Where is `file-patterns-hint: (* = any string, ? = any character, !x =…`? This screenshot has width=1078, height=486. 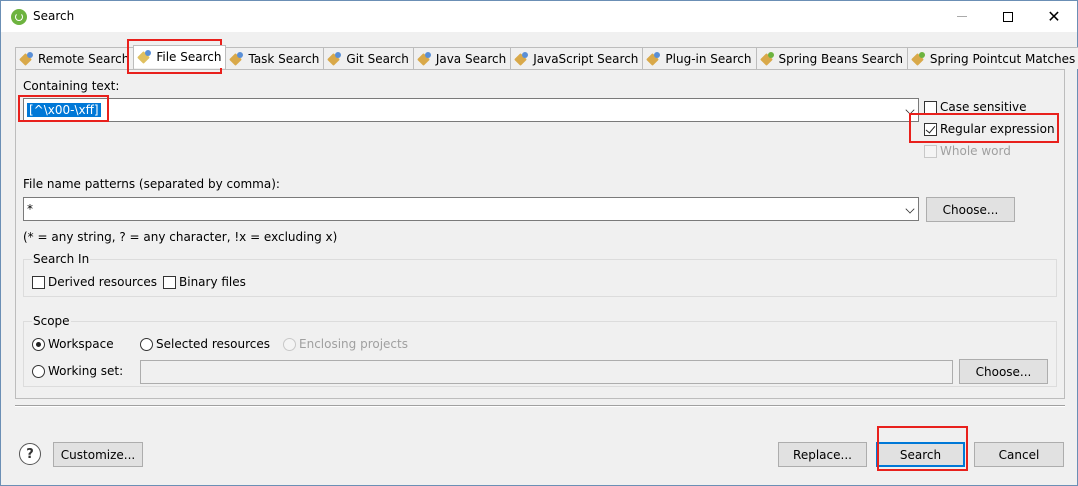
file-patterns-hint: (* = any string, ? = any character, !x =… is located at coordinates (180, 237).